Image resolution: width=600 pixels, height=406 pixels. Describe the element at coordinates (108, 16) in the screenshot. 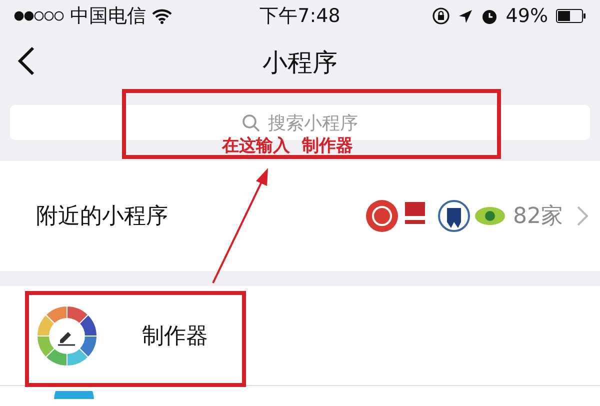

I see `carrier-name: 中国电信` at that location.